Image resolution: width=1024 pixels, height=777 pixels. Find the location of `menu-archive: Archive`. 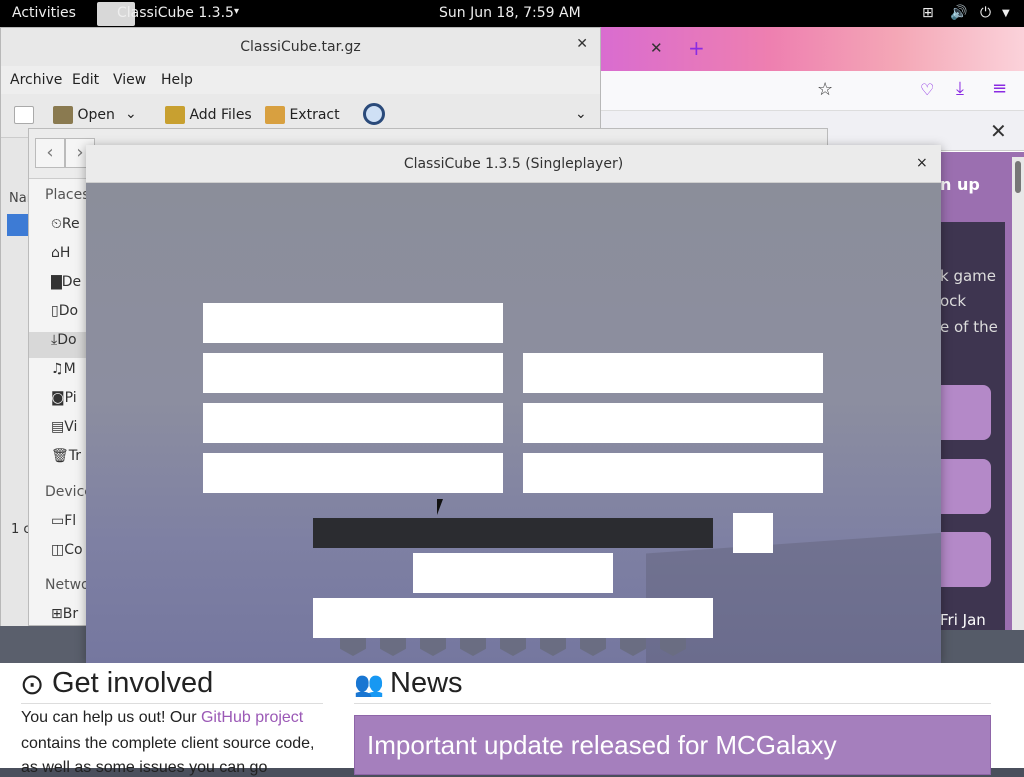

menu-archive: Archive is located at coordinates (36, 80).